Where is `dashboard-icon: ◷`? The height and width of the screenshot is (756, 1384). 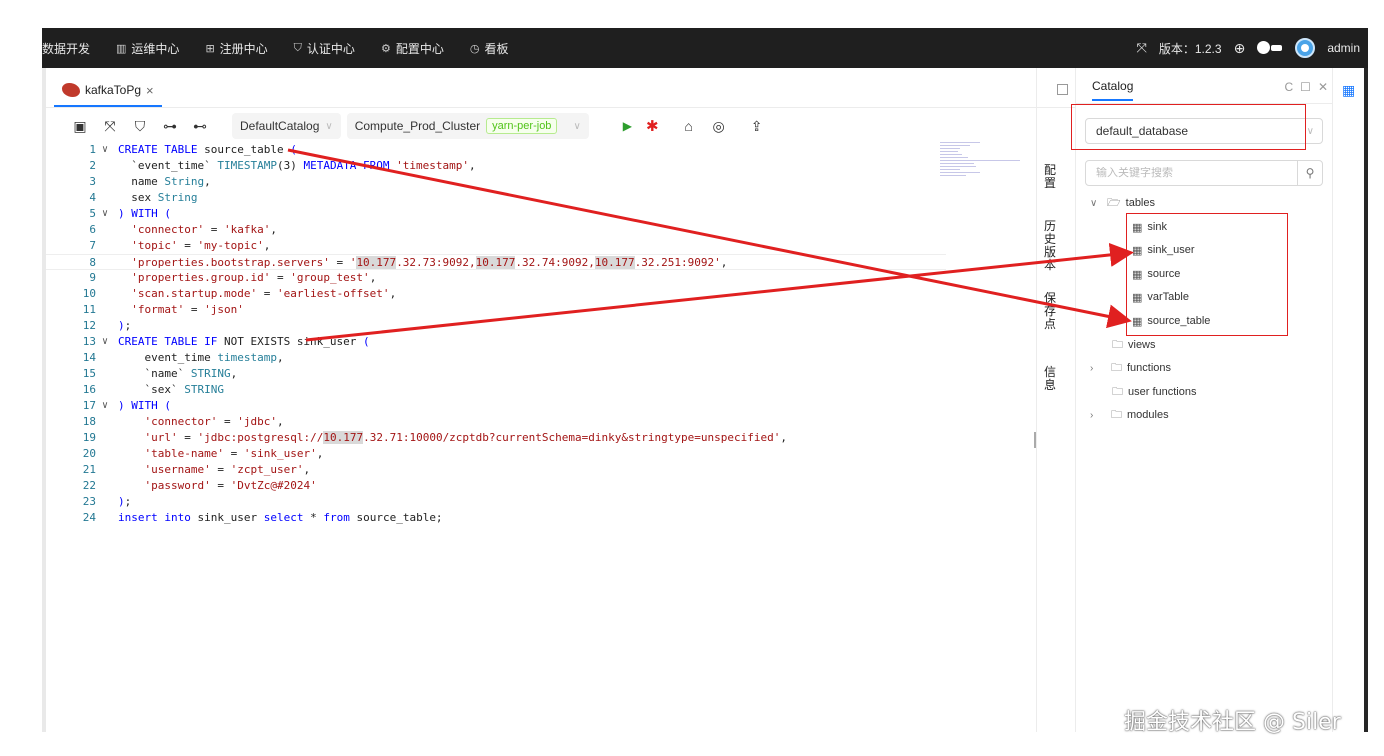 dashboard-icon: ◷ is located at coordinates (474, 48).